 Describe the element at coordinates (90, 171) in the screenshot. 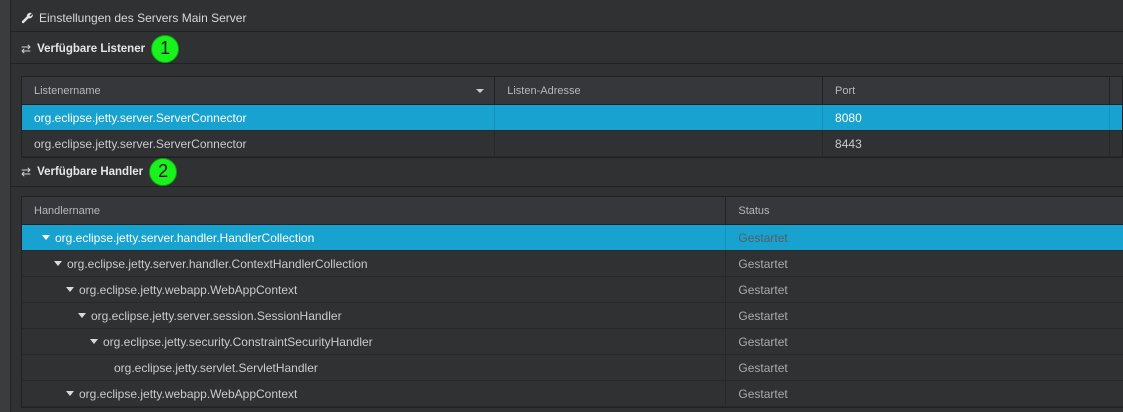

I see `handler-section-title: Verfügbare Handler` at that location.